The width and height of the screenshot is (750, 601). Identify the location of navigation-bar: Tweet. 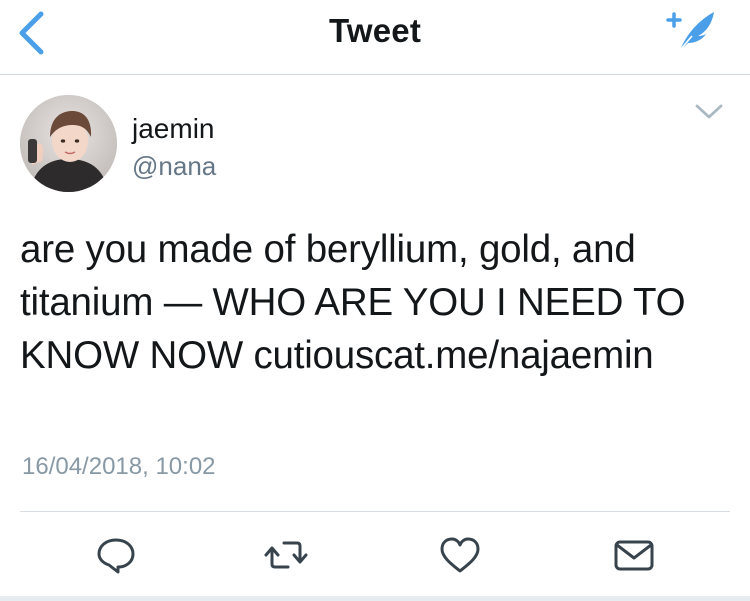
(375, 37).